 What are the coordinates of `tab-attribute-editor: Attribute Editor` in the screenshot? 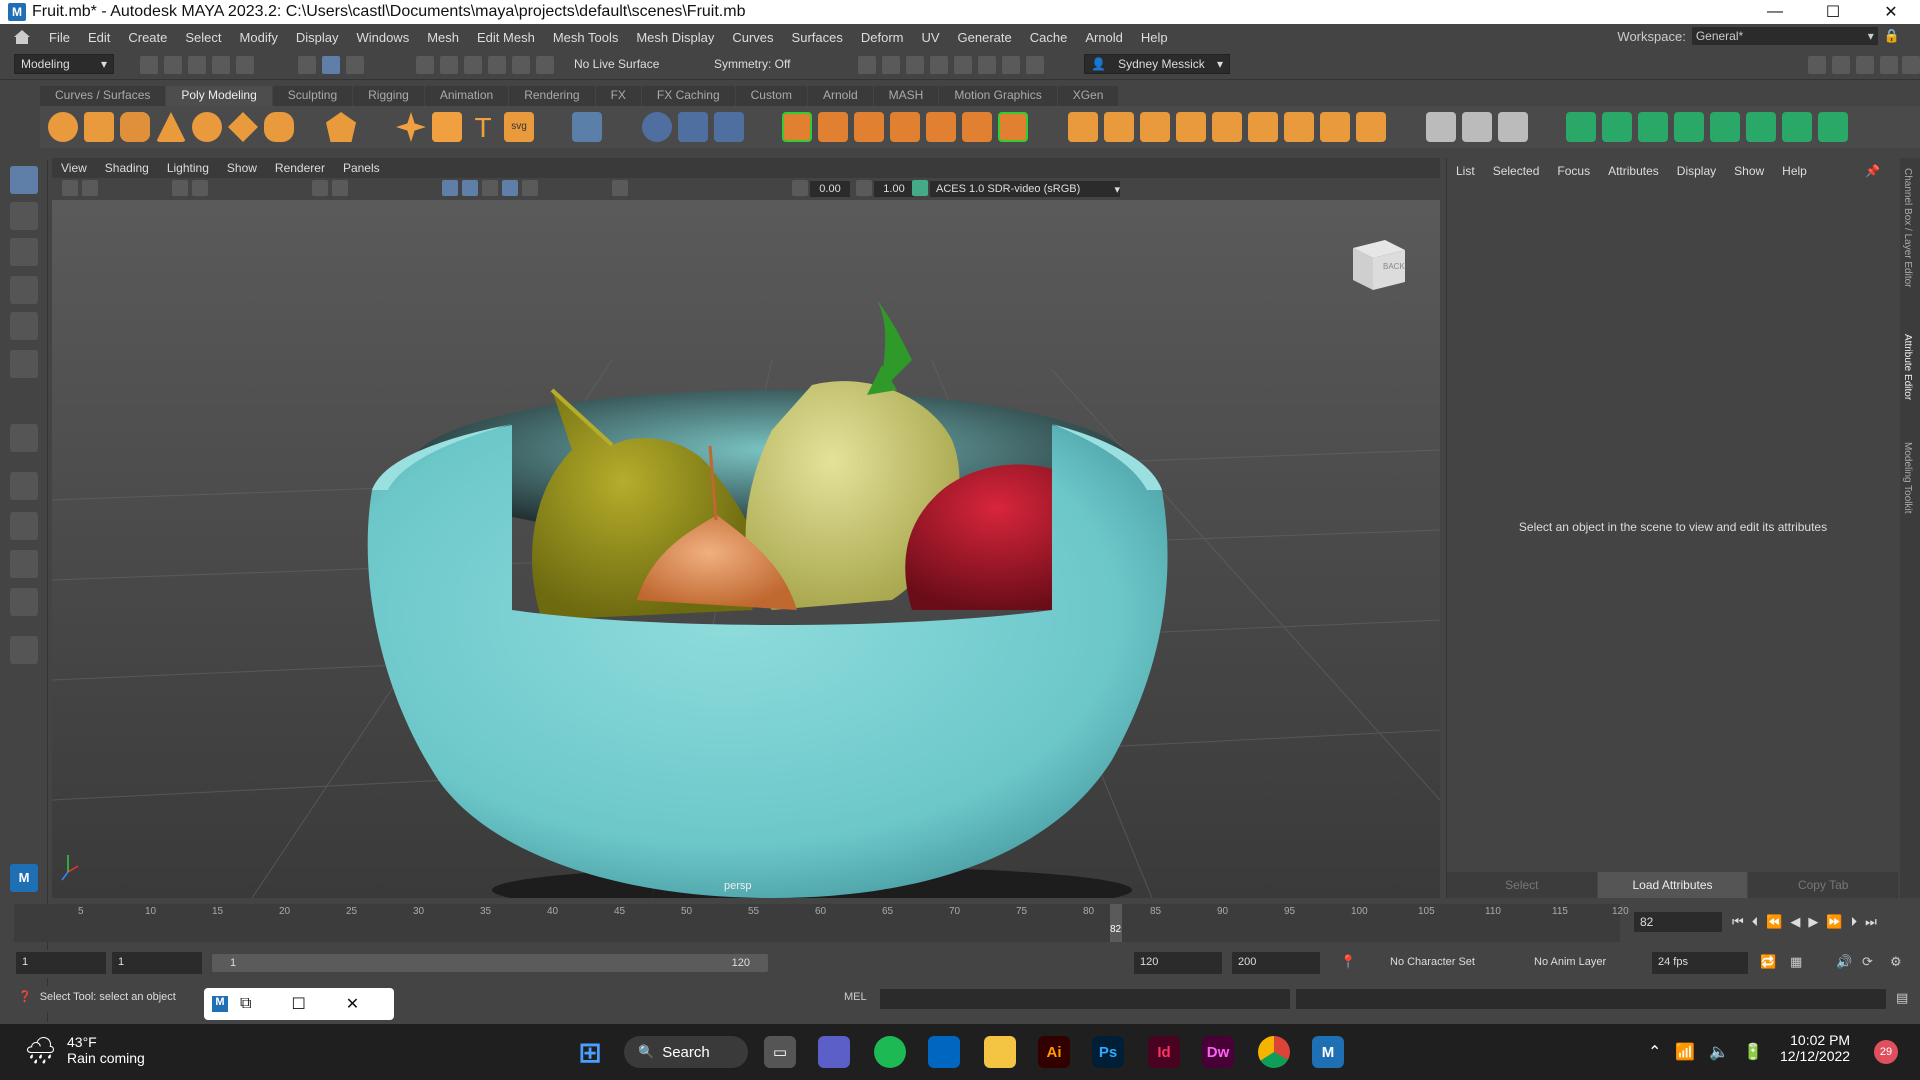 It's located at (1907, 367).